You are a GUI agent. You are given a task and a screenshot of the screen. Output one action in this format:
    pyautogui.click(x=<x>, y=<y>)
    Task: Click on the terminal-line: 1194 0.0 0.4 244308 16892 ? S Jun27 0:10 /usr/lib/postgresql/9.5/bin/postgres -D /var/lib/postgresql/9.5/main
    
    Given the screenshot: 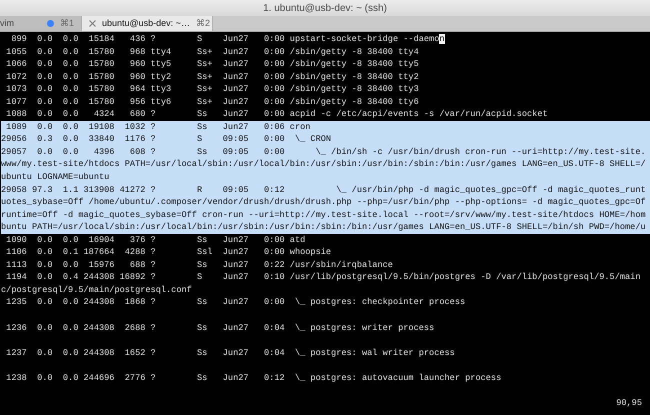 What is the action you would take?
    pyautogui.click(x=323, y=277)
    